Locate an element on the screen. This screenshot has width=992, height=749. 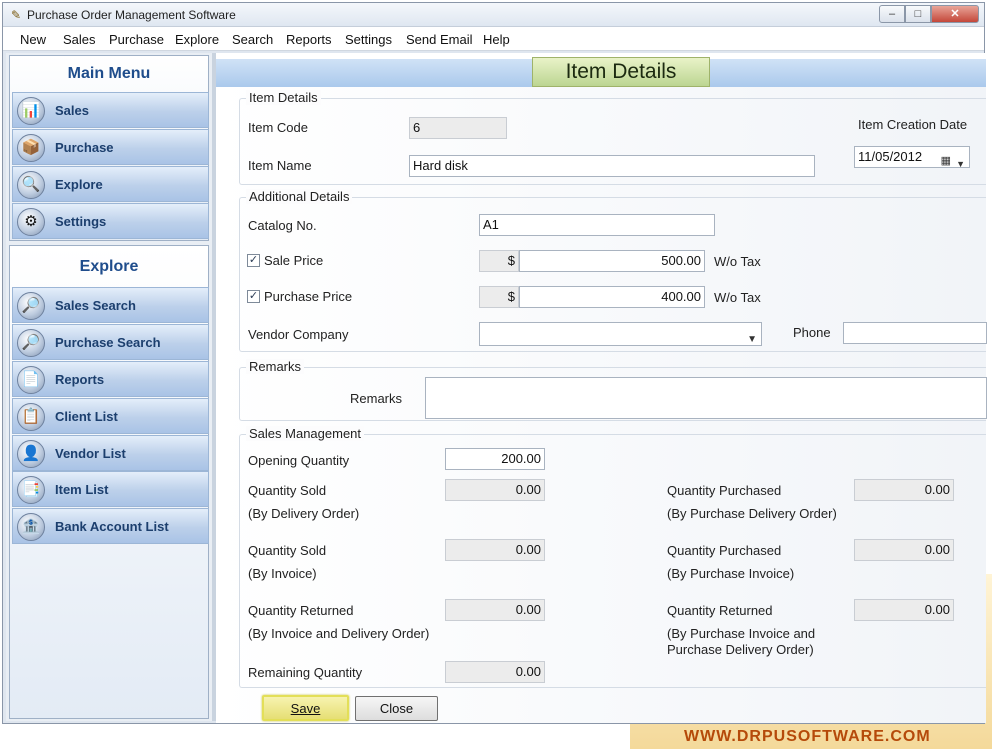
save-button: Save is located at coordinates (305, 708).